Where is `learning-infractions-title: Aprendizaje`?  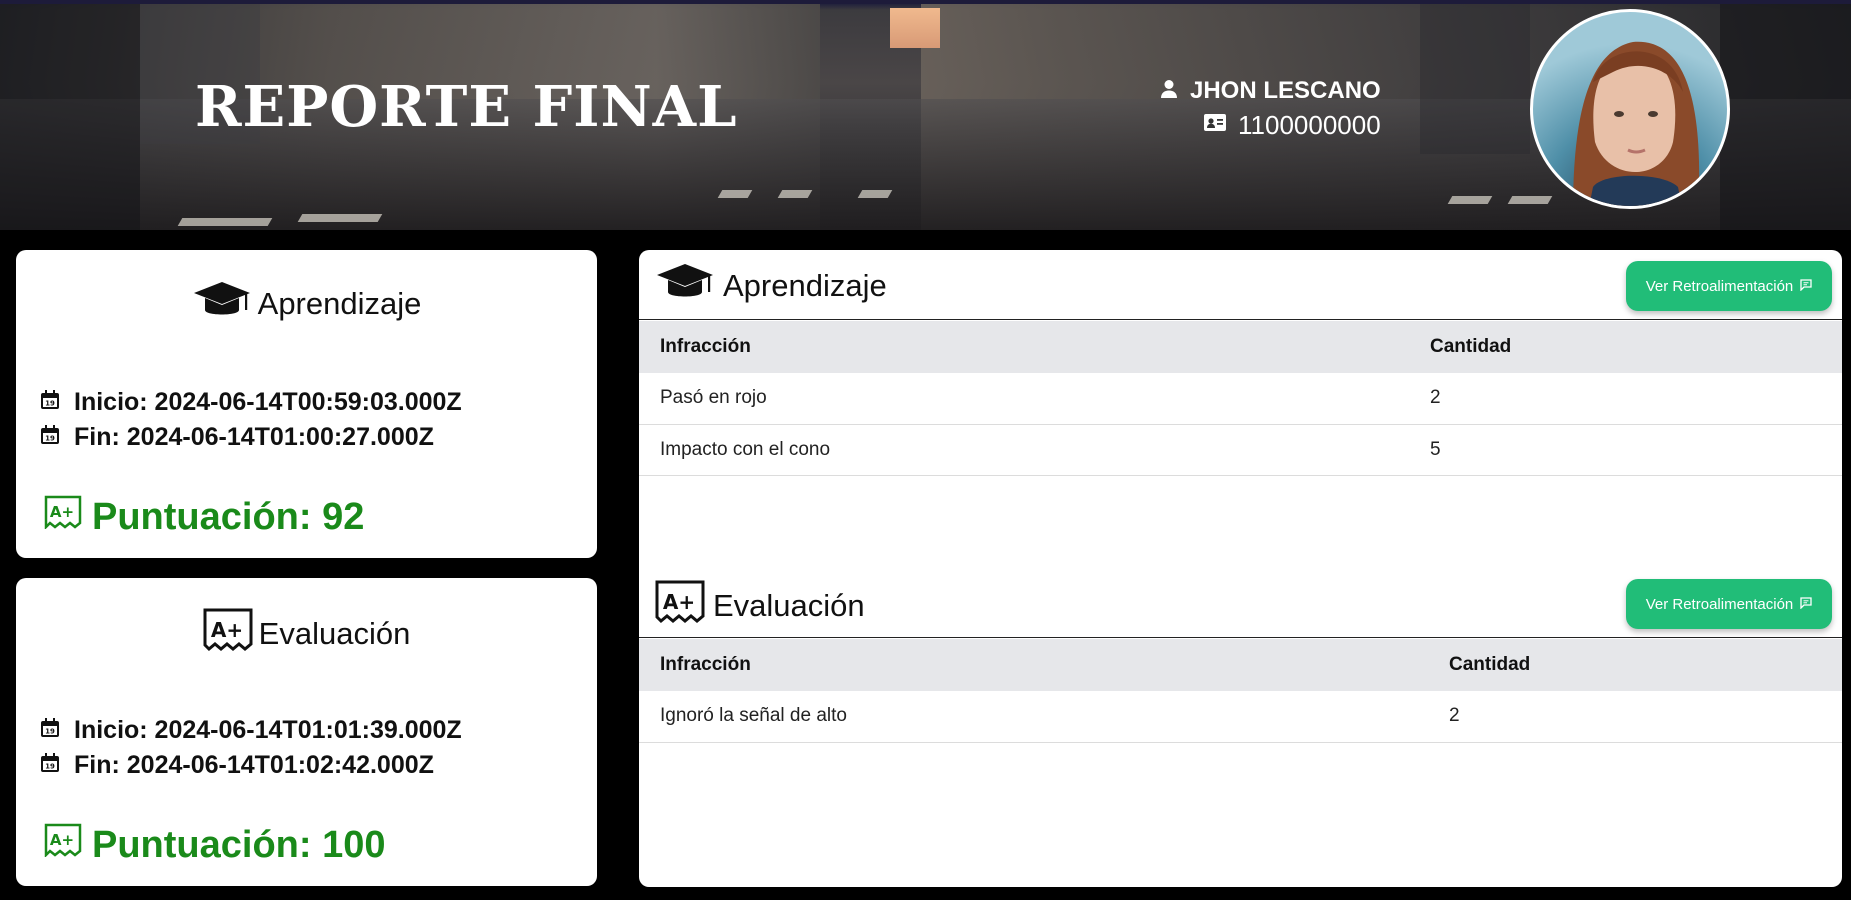 learning-infractions-title: Aprendizaje is located at coordinates (771, 286).